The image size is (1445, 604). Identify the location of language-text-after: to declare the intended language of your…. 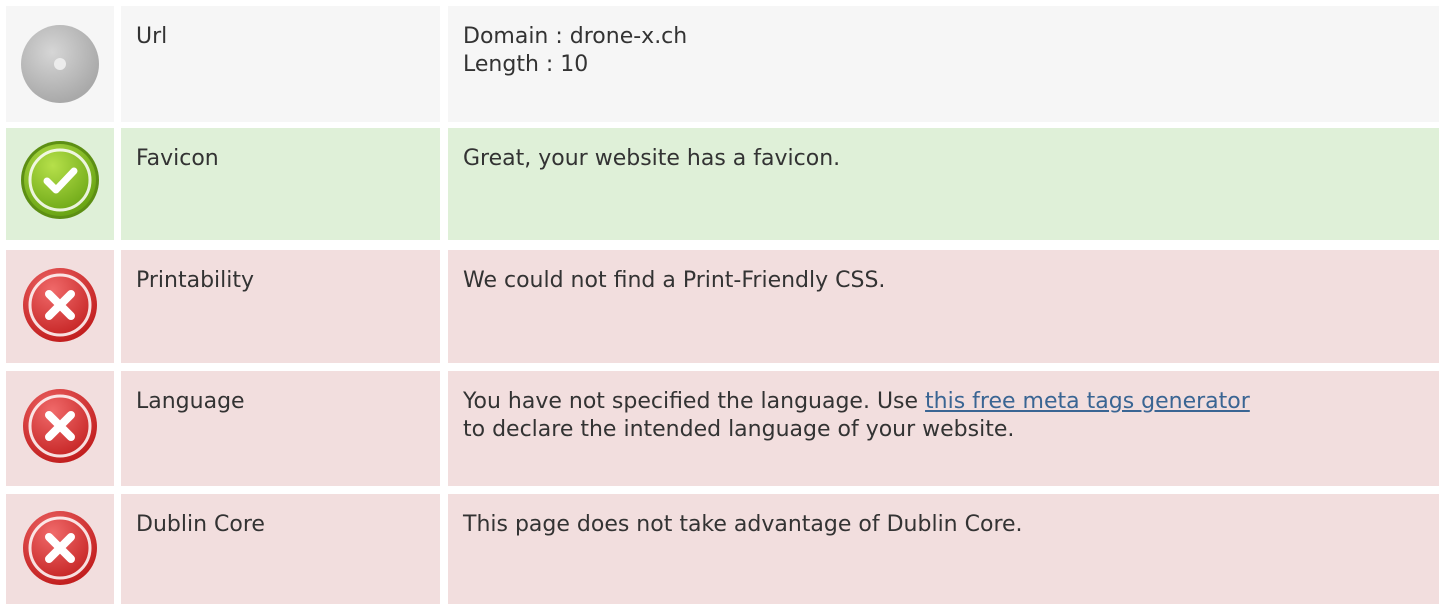
(739, 429).